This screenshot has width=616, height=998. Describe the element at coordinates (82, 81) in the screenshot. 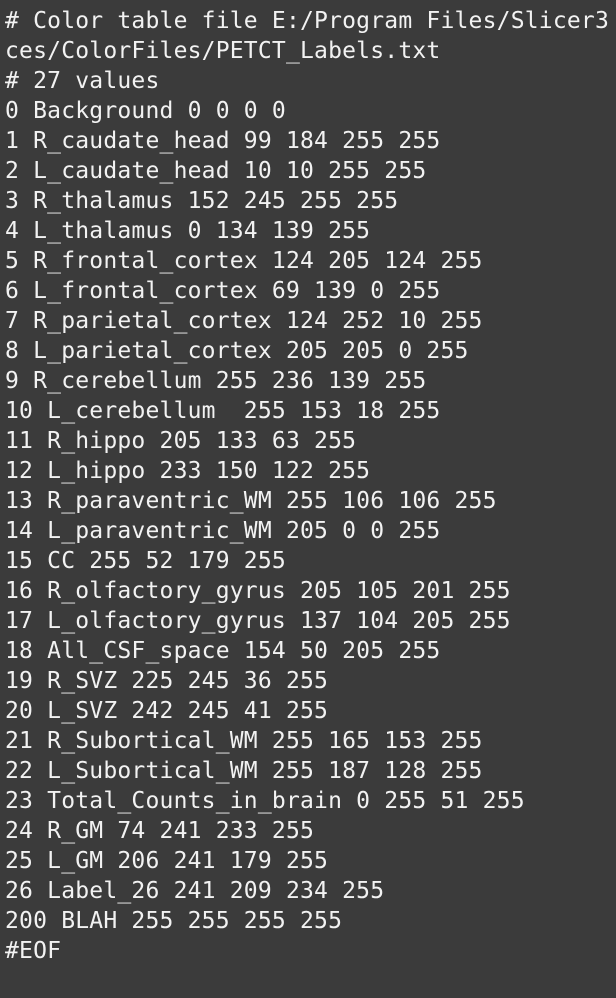

I see `terminal-line: # 27 values` at that location.